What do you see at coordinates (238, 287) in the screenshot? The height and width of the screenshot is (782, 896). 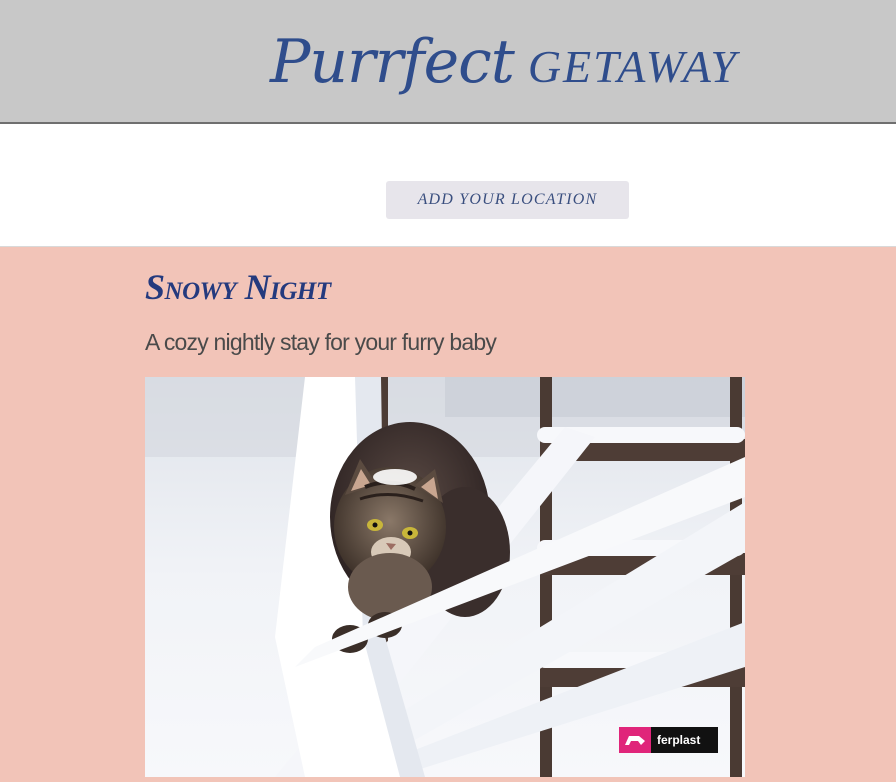 I see `listing-title: Snowy Night` at bounding box center [238, 287].